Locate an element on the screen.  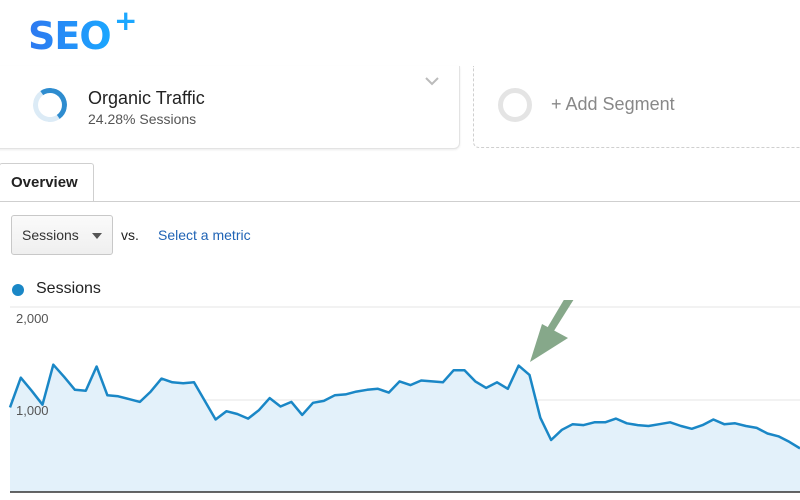
segment-placeholder-ring-icon is located at coordinates (515, 105).